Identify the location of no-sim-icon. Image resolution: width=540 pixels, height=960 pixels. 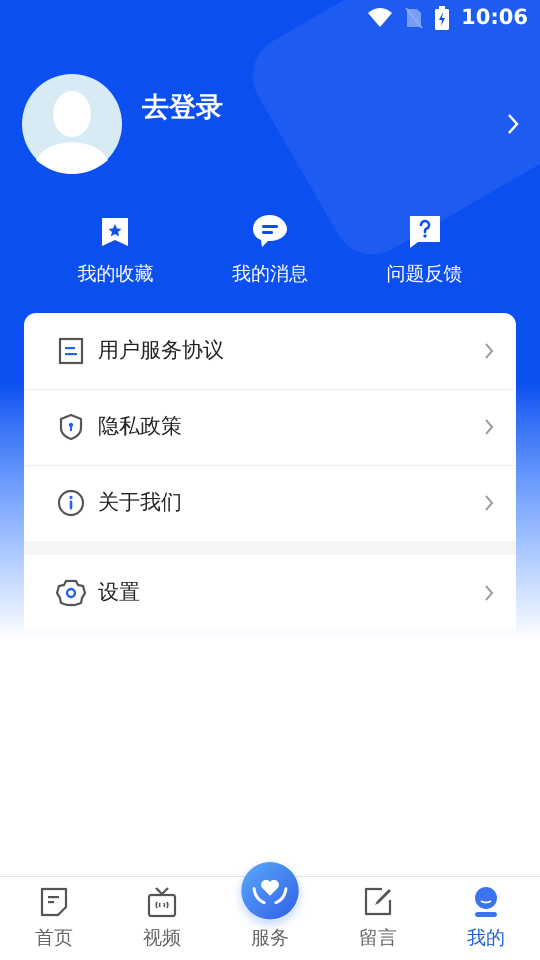
(414, 18).